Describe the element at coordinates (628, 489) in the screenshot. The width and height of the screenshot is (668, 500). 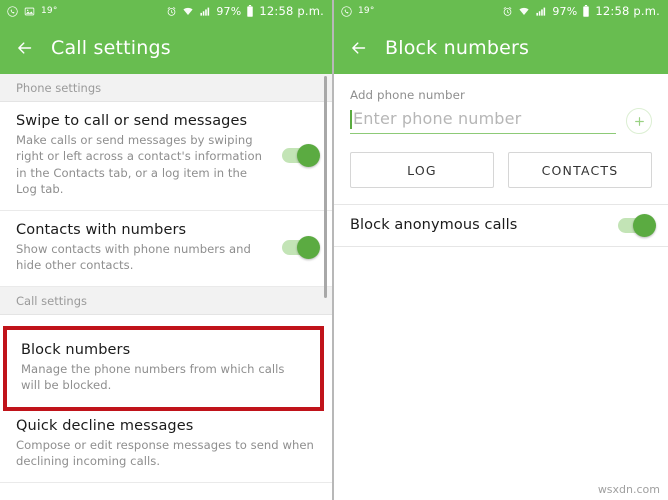
I see `watermark: wsxdn.com` at that location.